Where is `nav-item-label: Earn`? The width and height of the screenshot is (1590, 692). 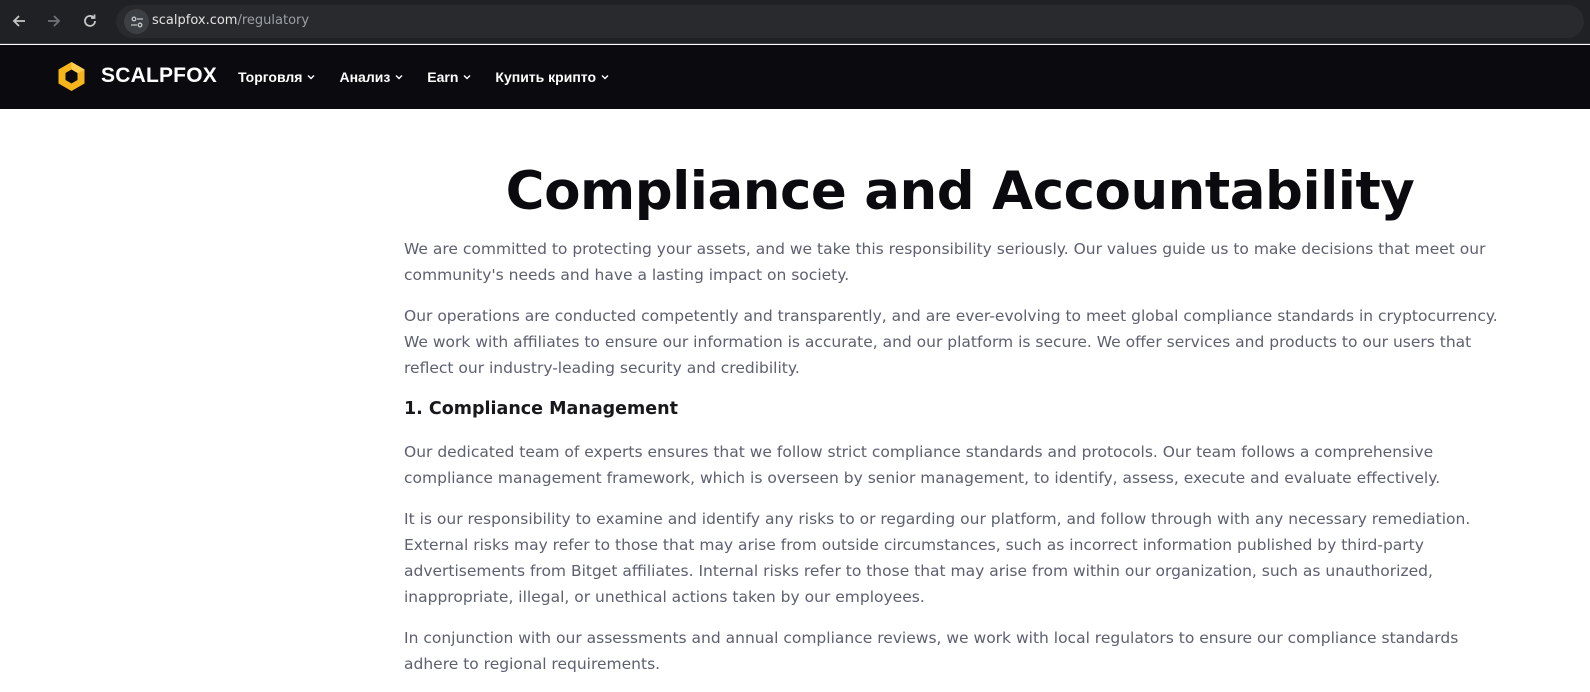
nav-item-label: Earn is located at coordinates (443, 77).